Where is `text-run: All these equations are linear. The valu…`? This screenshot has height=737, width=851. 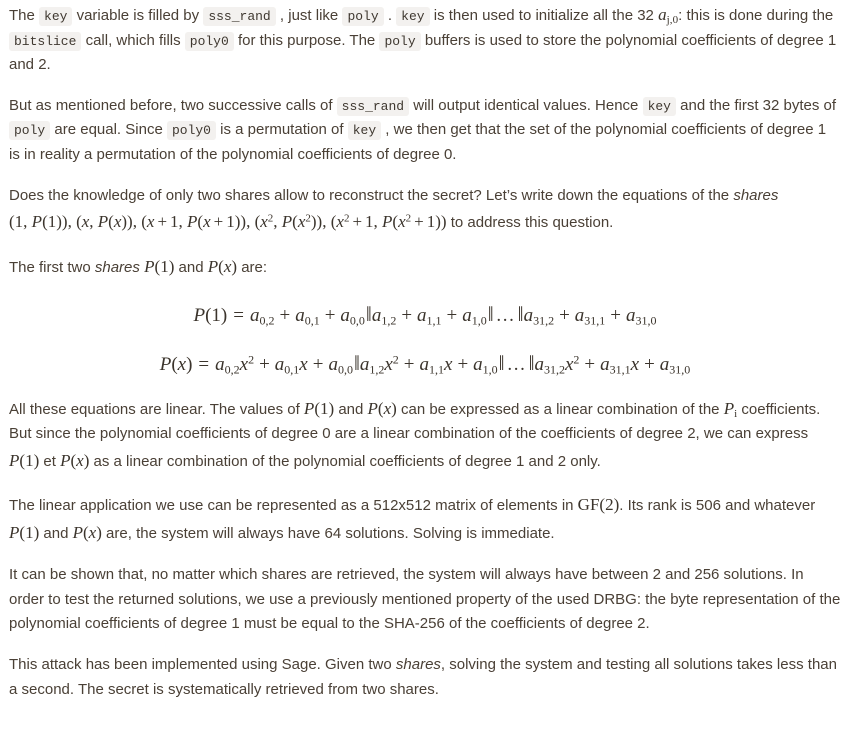 text-run: All these equations are linear. The valu… is located at coordinates (156, 409).